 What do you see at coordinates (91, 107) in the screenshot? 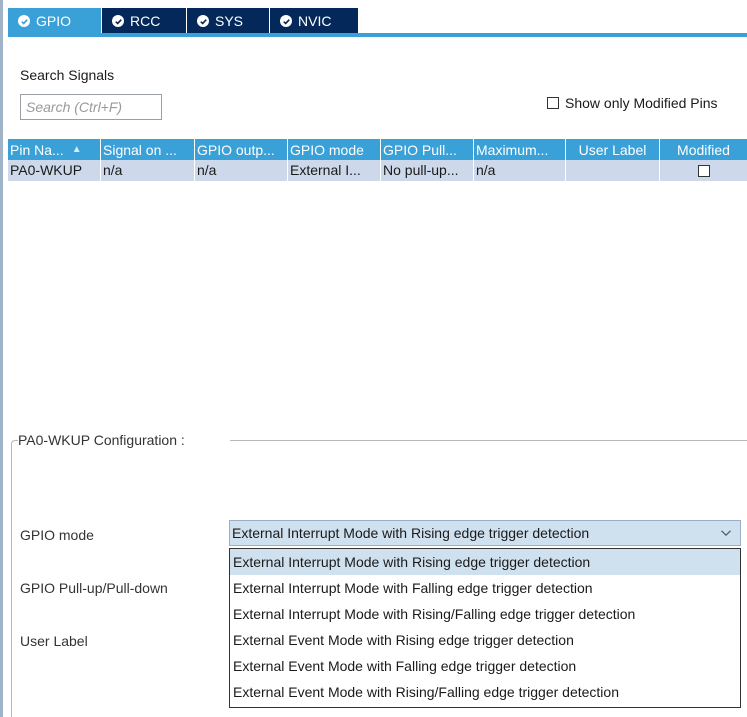
I see `search-input` at bounding box center [91, 107].